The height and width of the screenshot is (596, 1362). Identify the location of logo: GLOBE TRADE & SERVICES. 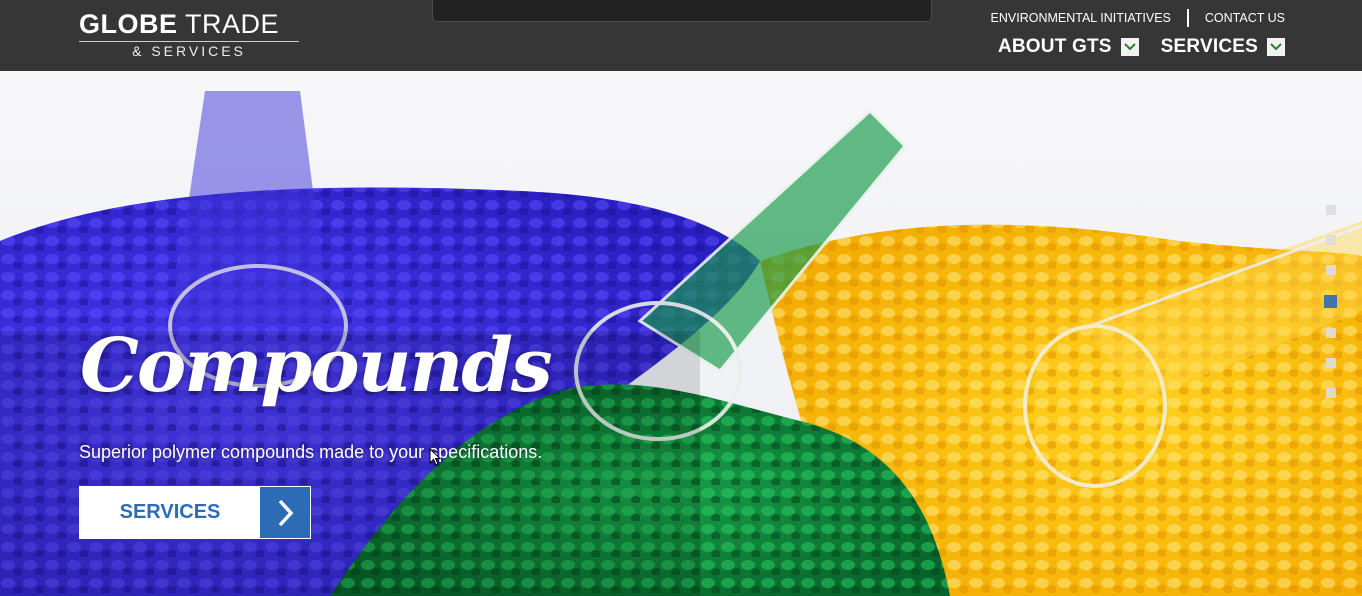
(189, 35).